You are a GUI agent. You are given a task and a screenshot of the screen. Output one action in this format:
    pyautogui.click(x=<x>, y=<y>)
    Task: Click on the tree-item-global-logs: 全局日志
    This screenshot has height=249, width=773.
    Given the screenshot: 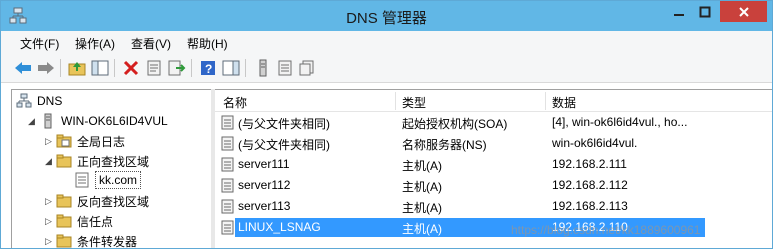 What is the action you would take?
    pyautogui.click(x=90, y=141)
    